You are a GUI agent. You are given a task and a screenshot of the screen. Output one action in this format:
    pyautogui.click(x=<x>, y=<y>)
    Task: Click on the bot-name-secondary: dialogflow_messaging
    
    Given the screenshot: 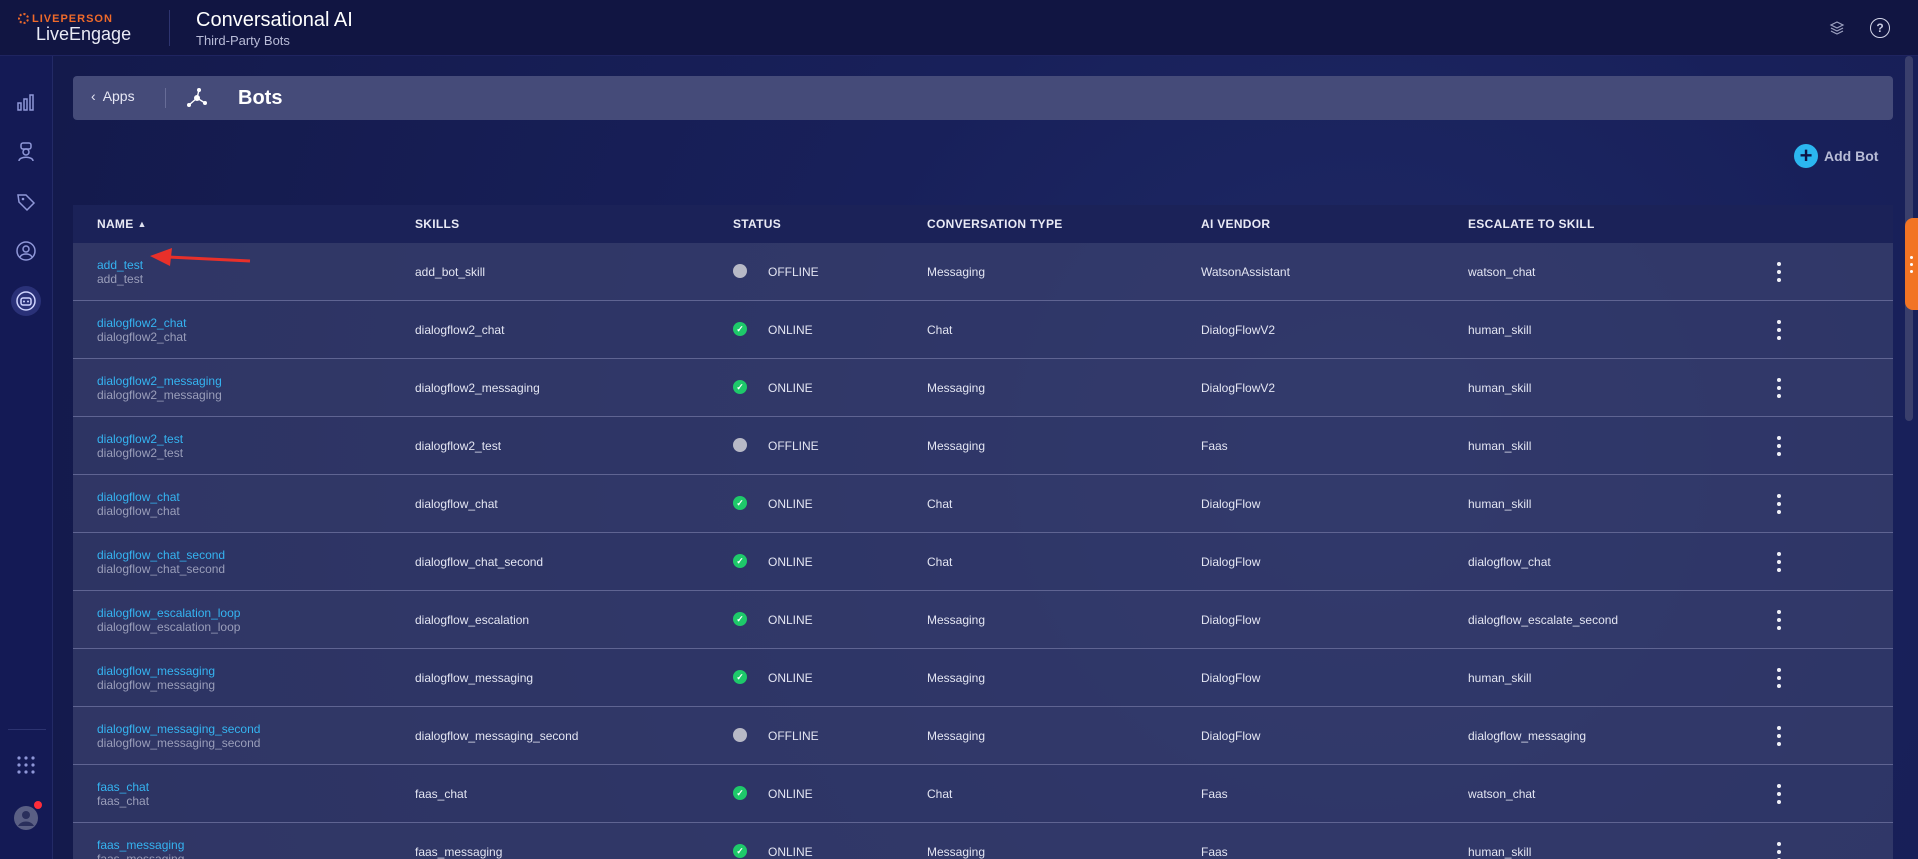 What is the action you would take?
    pyautogui.click(x=156, y=685)
    